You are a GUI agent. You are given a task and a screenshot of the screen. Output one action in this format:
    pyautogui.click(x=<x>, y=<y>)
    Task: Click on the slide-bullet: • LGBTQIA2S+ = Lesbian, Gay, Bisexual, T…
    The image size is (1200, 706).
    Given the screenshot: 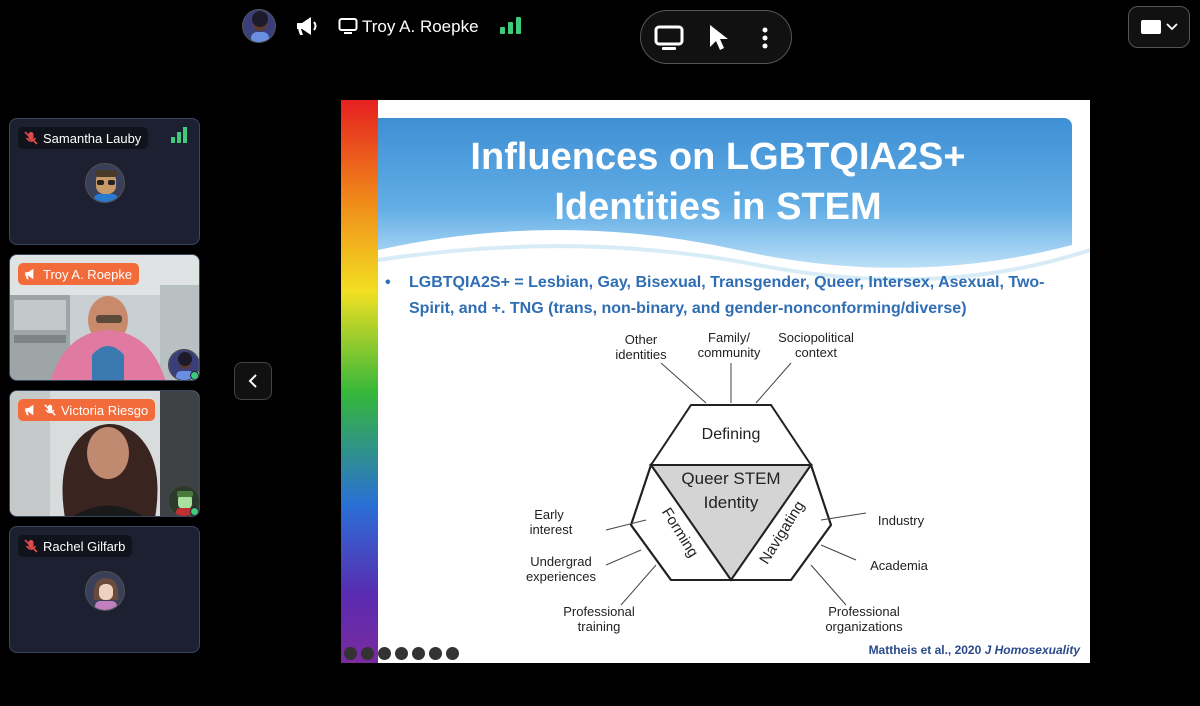 What is the action you would take?
    pyautogui.click(x=730, y=296)
    